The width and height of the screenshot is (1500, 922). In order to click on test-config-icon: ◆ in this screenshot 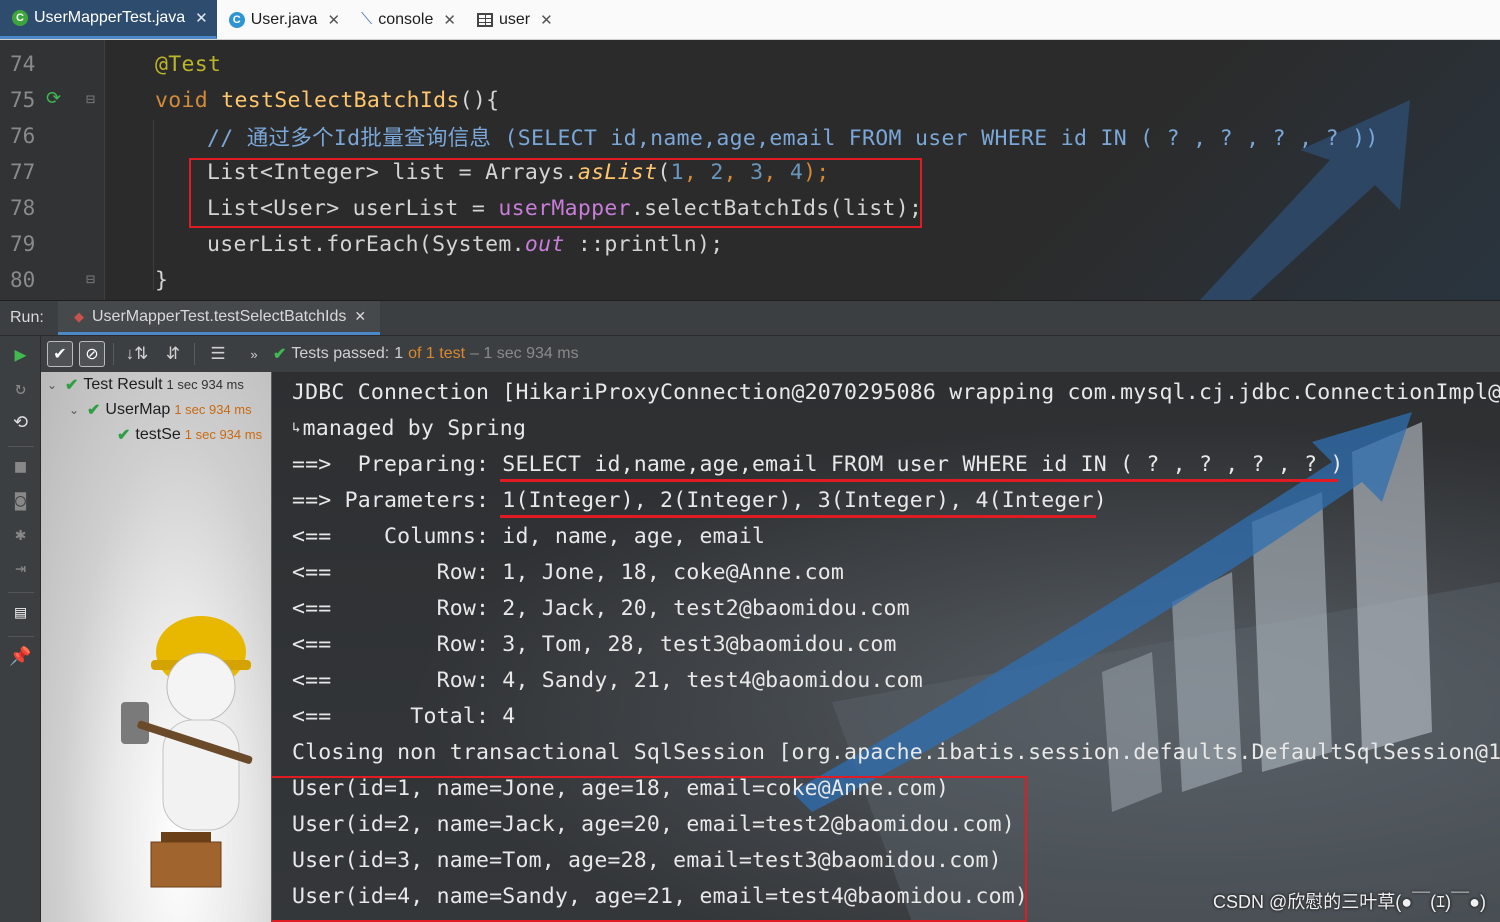, I will do `click(79, 316)`.